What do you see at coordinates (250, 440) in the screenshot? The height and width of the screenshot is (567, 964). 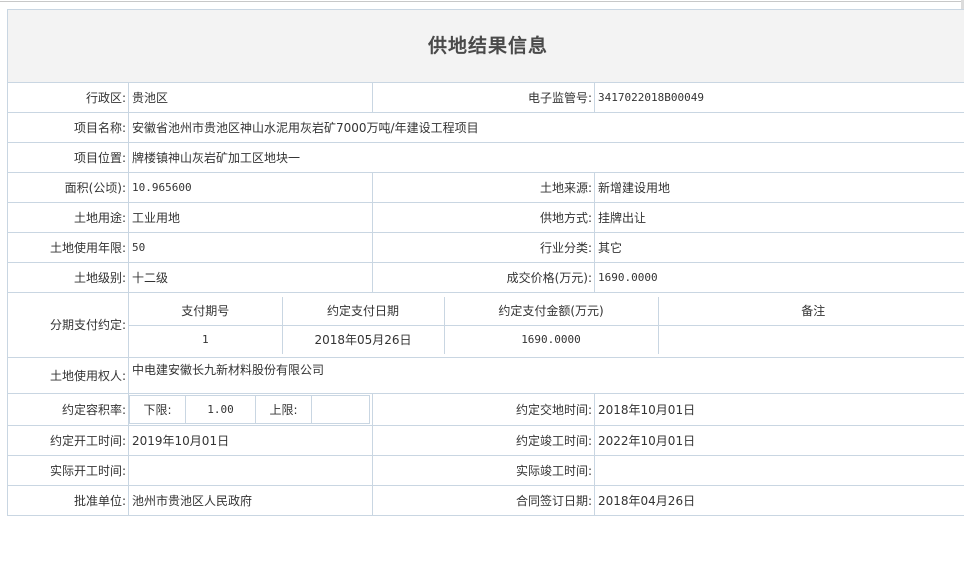 I see `start-time-value: 2019年10月01日` at bounding box center [250, 440].